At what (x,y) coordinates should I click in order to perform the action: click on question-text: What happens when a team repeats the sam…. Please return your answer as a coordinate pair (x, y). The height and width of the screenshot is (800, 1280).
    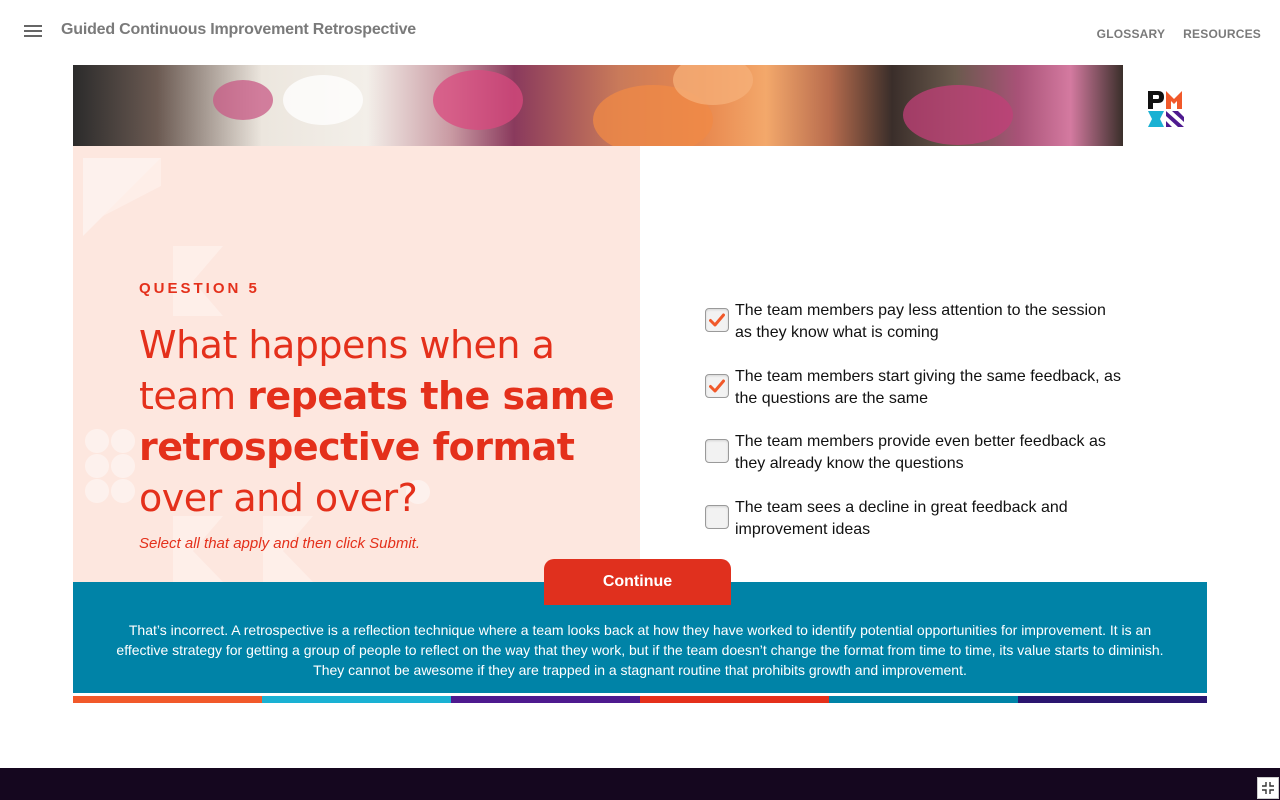
    Looking at the image, I should click on (379, 422).